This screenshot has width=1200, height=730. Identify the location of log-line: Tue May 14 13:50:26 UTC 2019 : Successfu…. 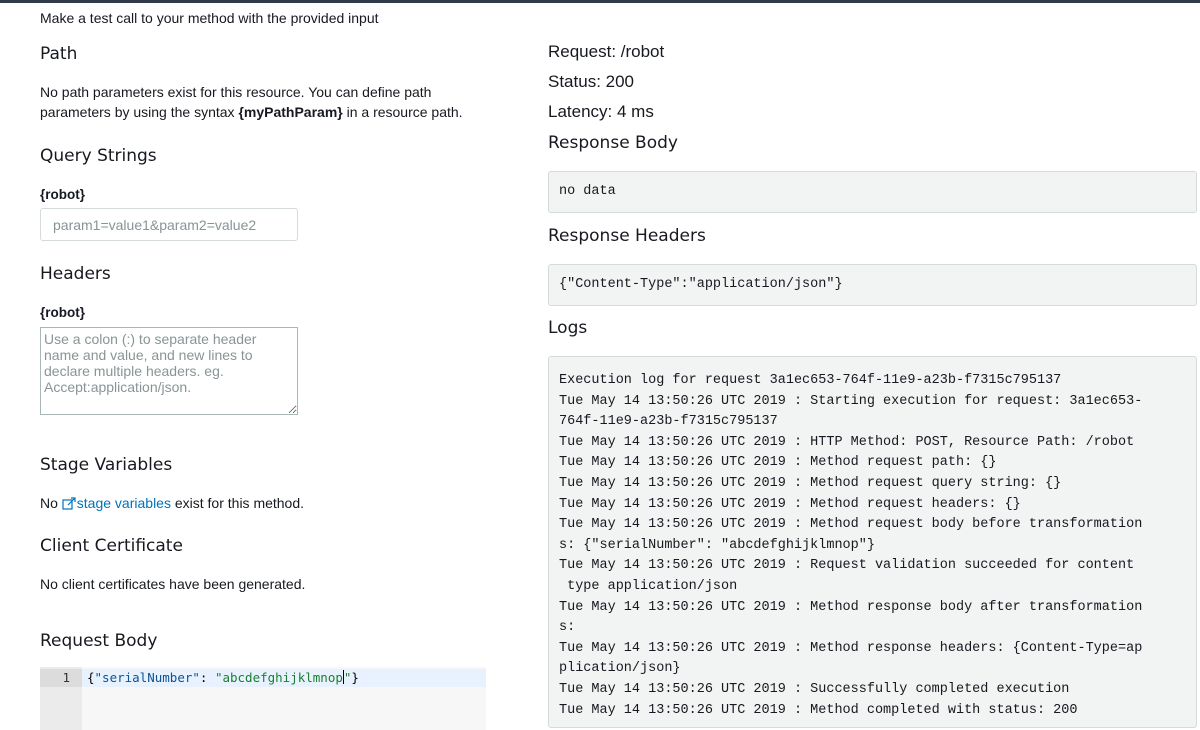
(814, 689).